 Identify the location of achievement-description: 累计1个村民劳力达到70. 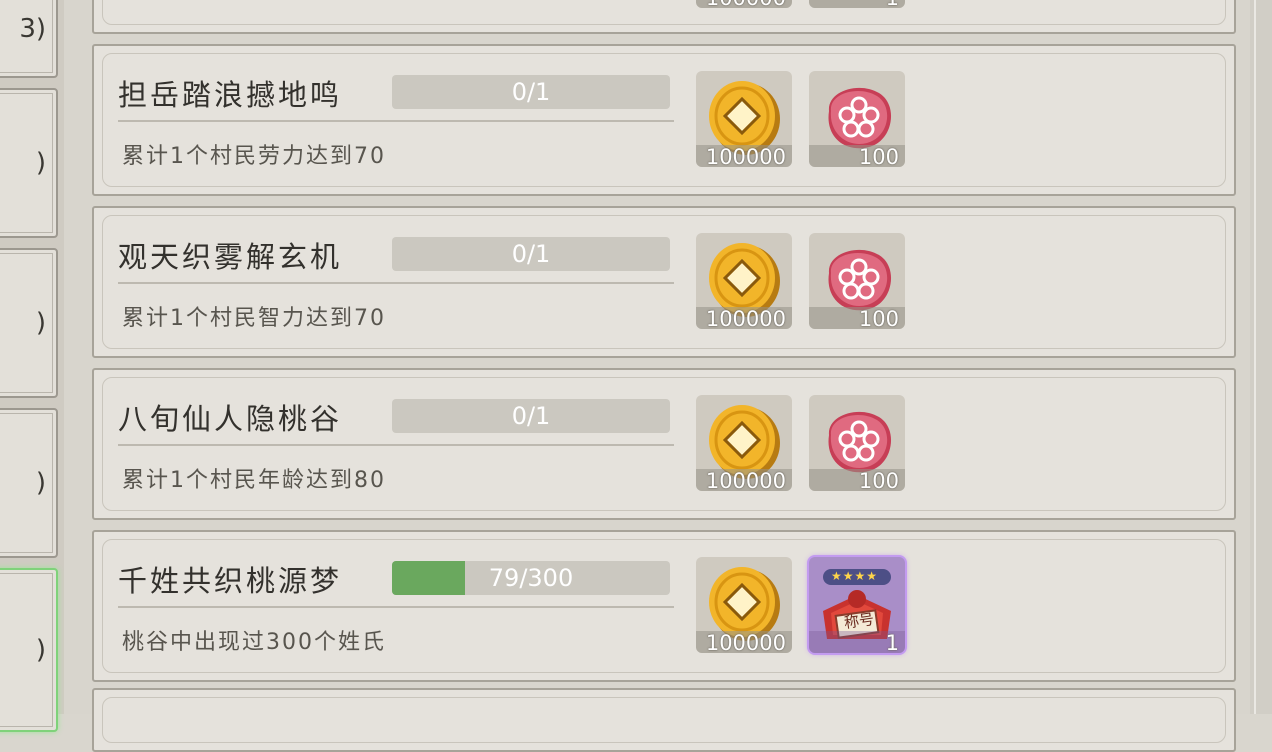
(254, 156).